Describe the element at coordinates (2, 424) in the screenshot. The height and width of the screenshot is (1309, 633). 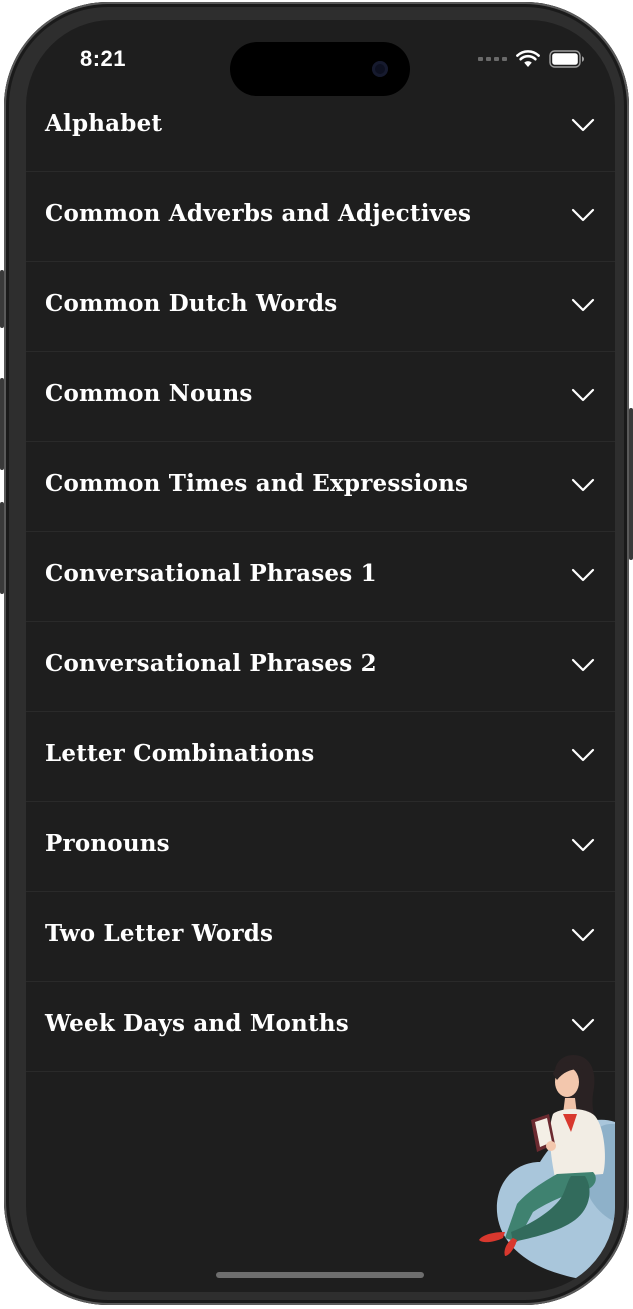
I see `volume-up-button` at that location.